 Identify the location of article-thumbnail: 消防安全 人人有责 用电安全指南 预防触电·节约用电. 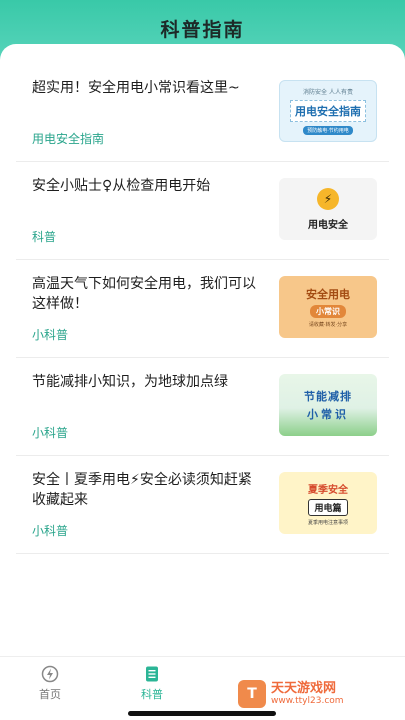
(328, 111).